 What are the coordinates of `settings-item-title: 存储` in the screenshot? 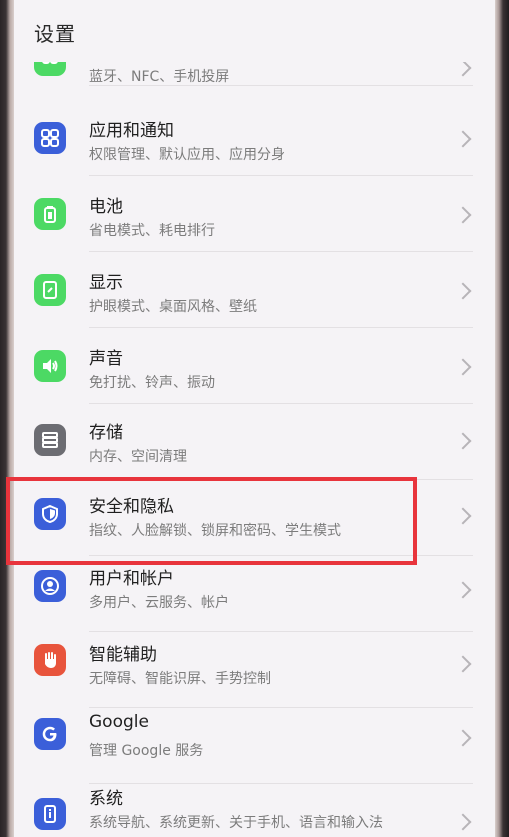 It's located at (106, 433).